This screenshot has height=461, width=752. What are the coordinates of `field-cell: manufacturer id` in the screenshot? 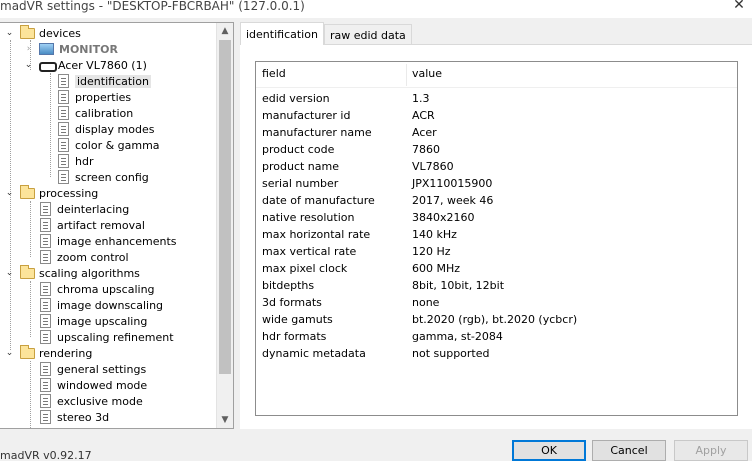 It's located at (306, 115).